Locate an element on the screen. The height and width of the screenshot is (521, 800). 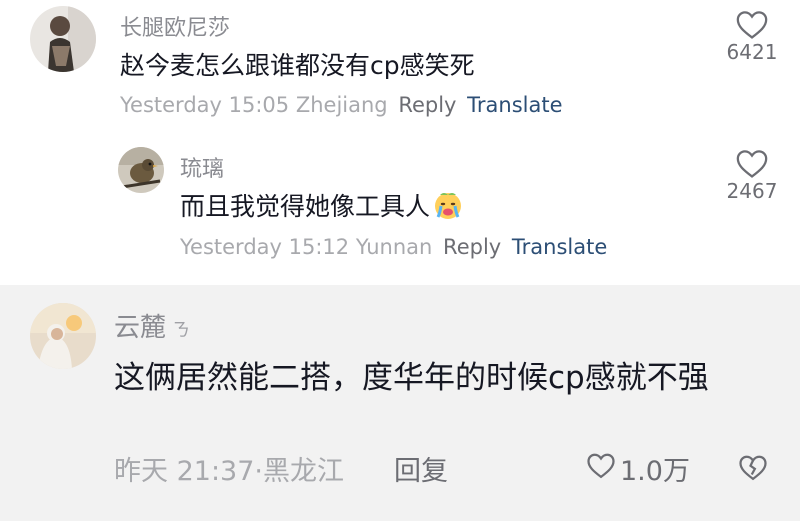
like-button: 1.0万 is located at coordinates (638, 468).